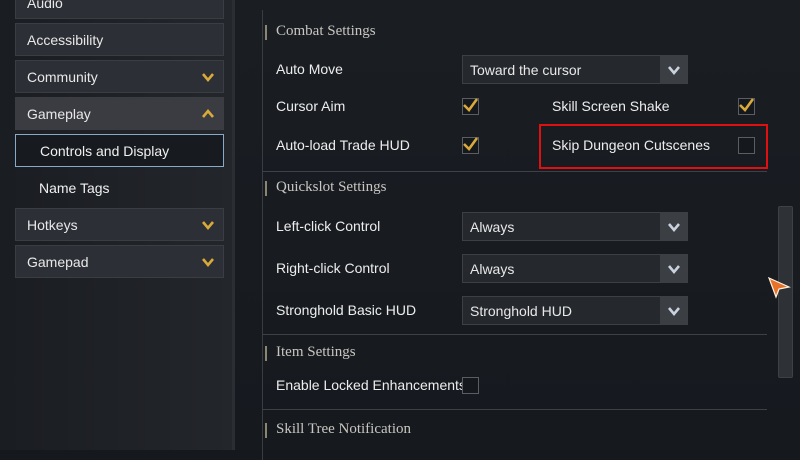  What do you see at coordinates (119, 76) in the screenshot?
I see `sidebar-item-community: Community` at bounding box center [119, 76].